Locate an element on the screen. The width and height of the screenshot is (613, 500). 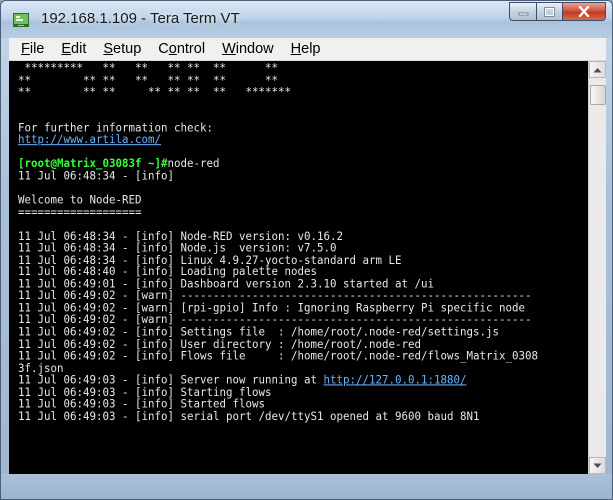
close-button is located at coordinates (584, 11).